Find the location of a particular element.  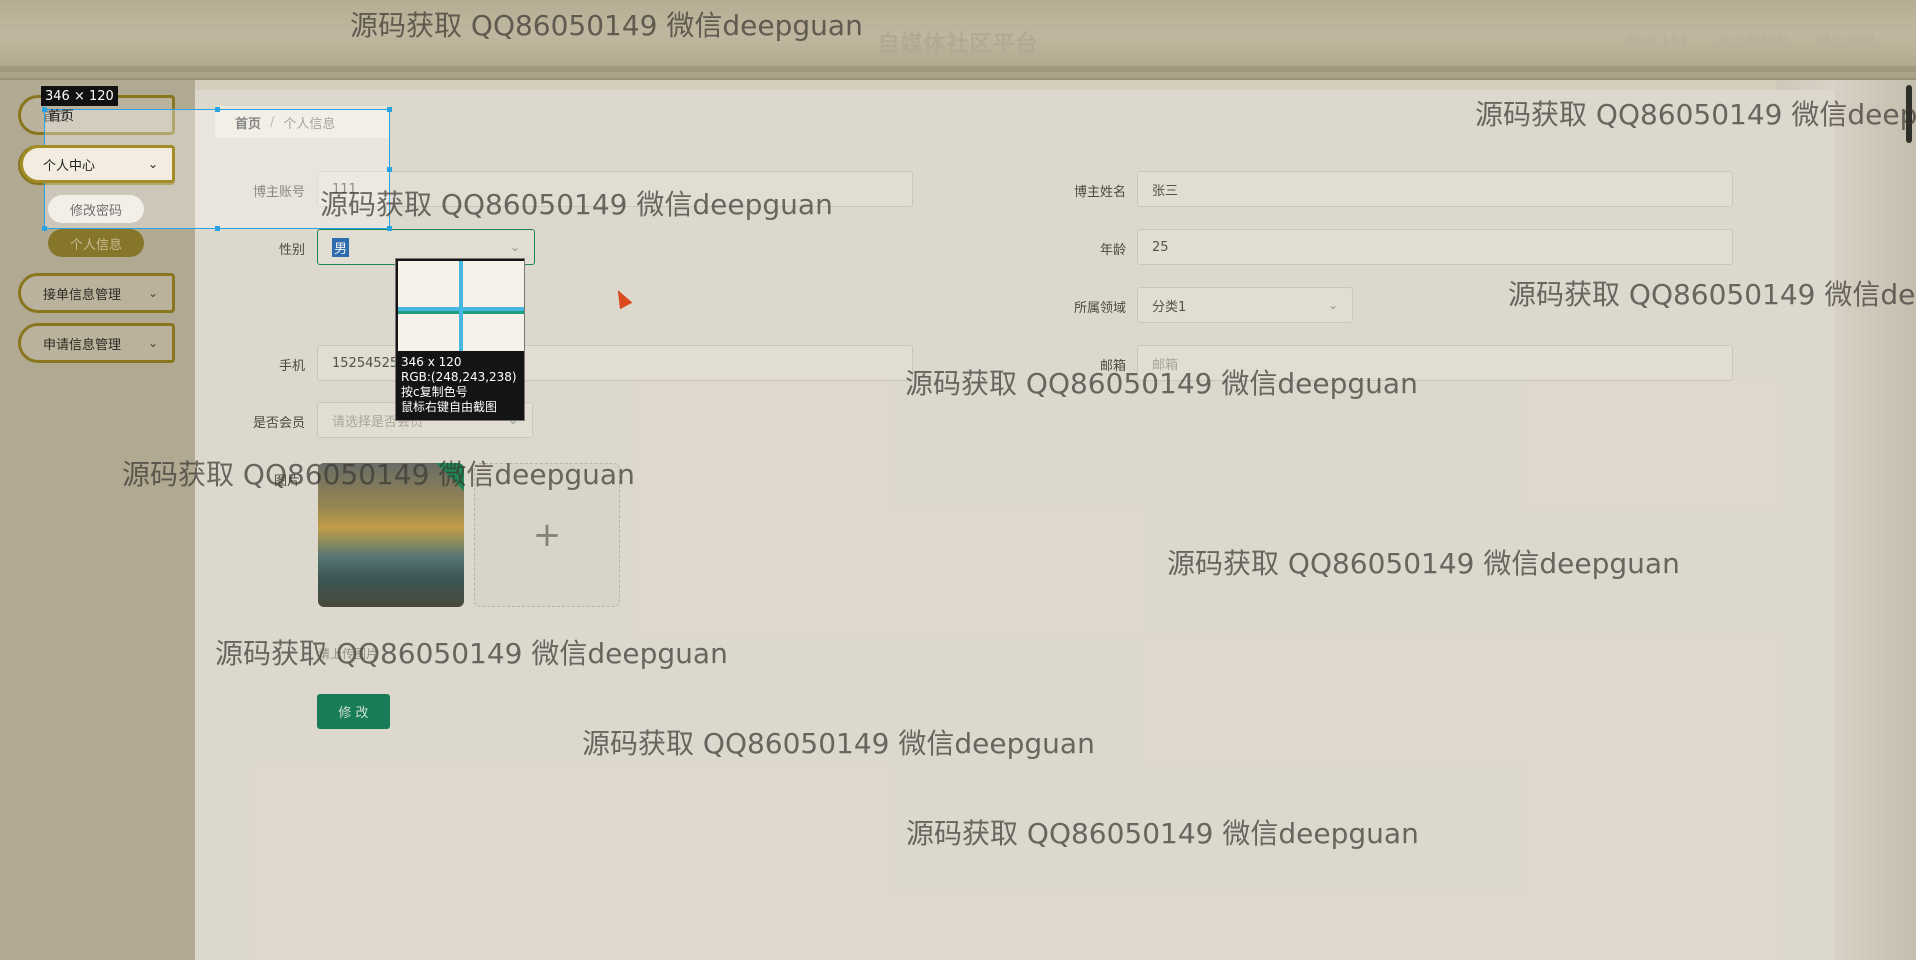

age-value: 25 is located at coordinates (1160, 247).